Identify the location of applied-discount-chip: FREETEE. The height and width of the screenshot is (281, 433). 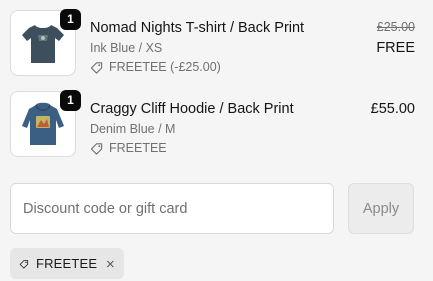
(67, 263).